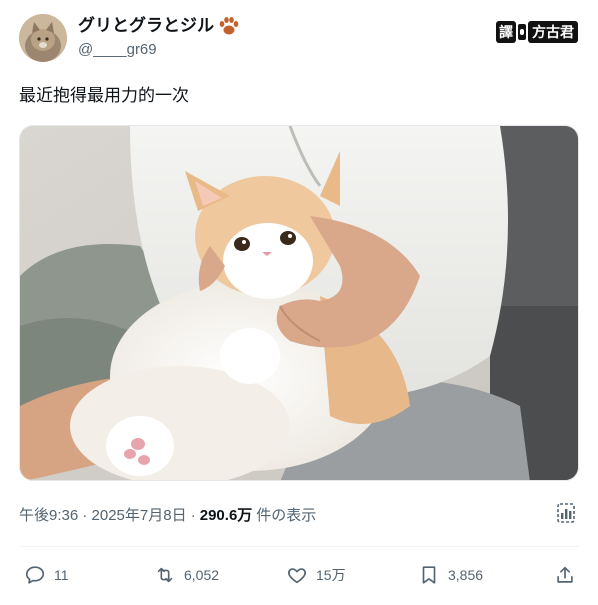  I want to click on bookmark-icon, so click(429, 575).